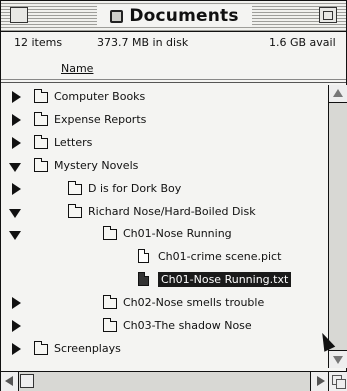 The width and height of the screenshot is (347, 391). Describe the element at coordinates (100, 119) in the screenshot. I see `list-item-label: Expense Reports` at that location.